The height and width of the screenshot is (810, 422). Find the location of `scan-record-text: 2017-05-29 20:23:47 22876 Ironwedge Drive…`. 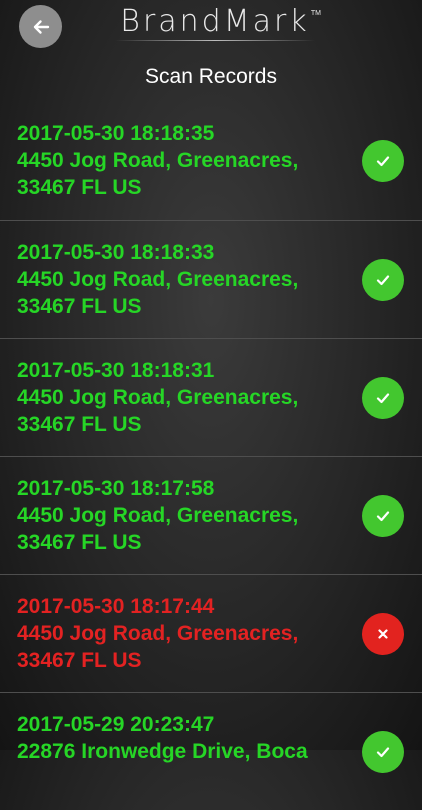

scan-record-text: 2017-05-29 20:23:47 22876 Ironwedge Drive… is located at coordinates (182, 738).